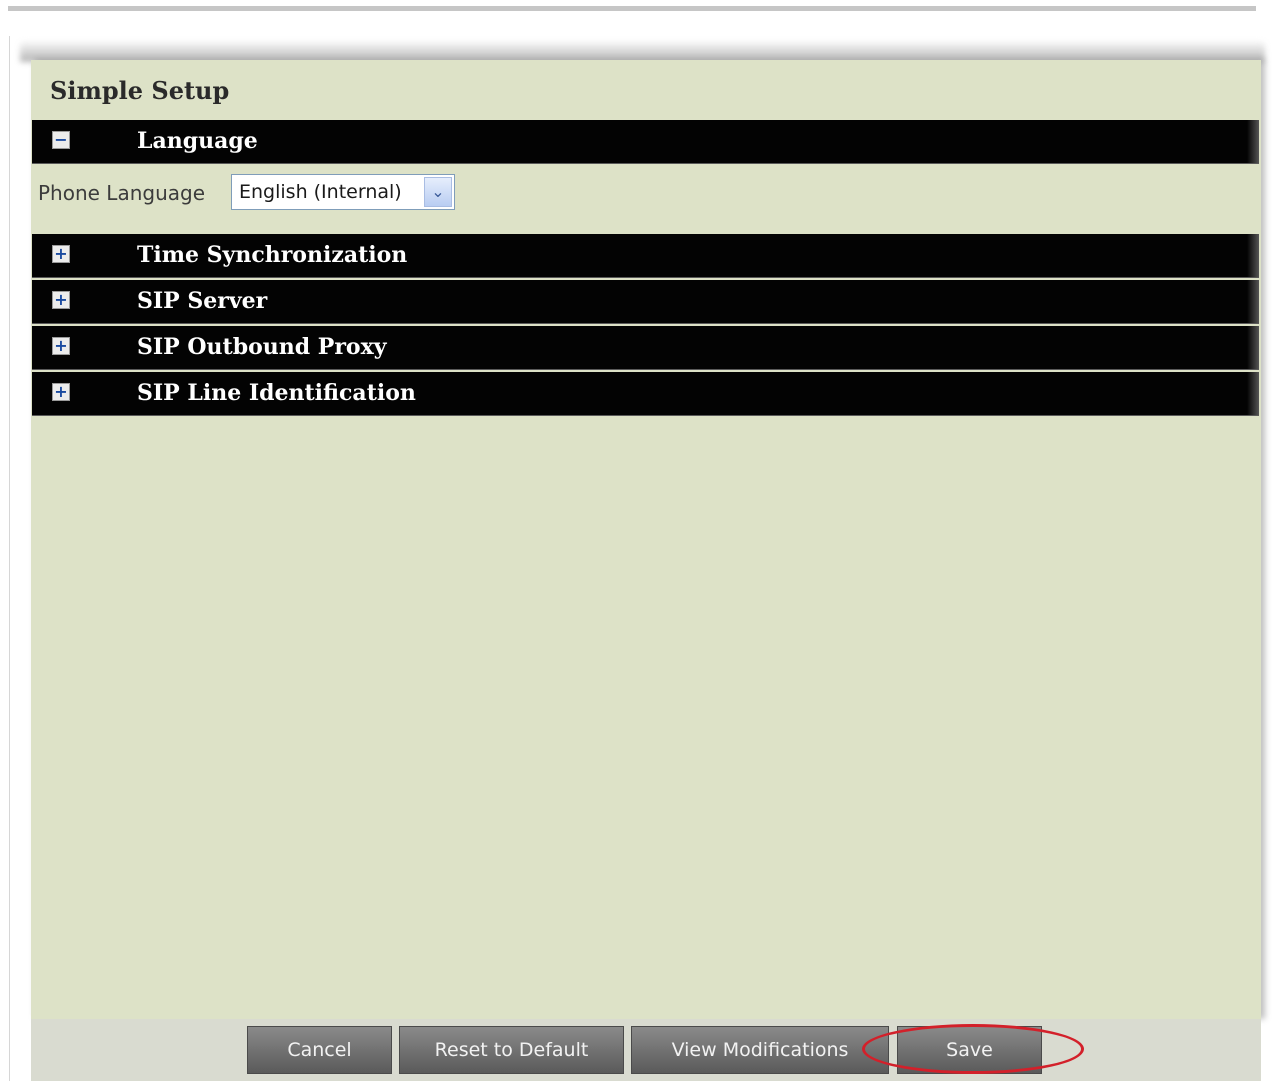 This screenshot has width=1279, height=1081. I want to click on reset-to-default-button: Reset to Default, so click(511, 1050).